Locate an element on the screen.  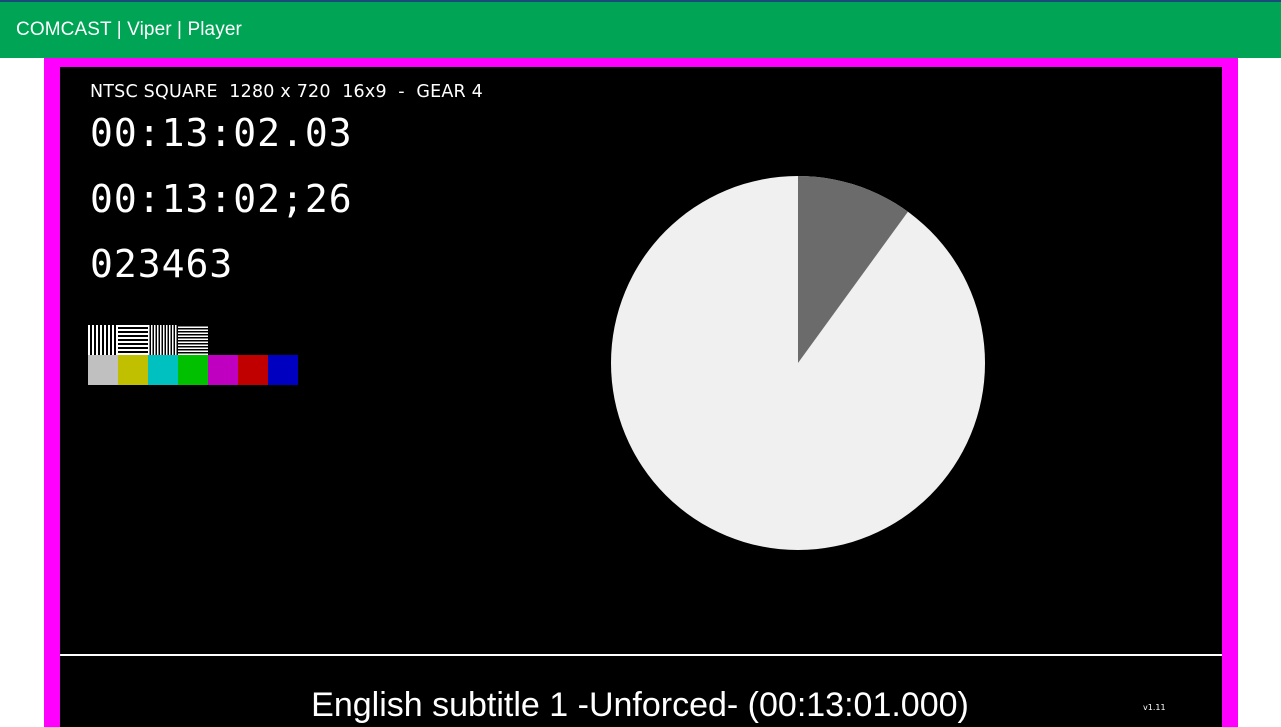
video-format-info: NTSC SQUARE 1280 x 720 16x9 - GEAR 4 is located at coordinates (286, 92).